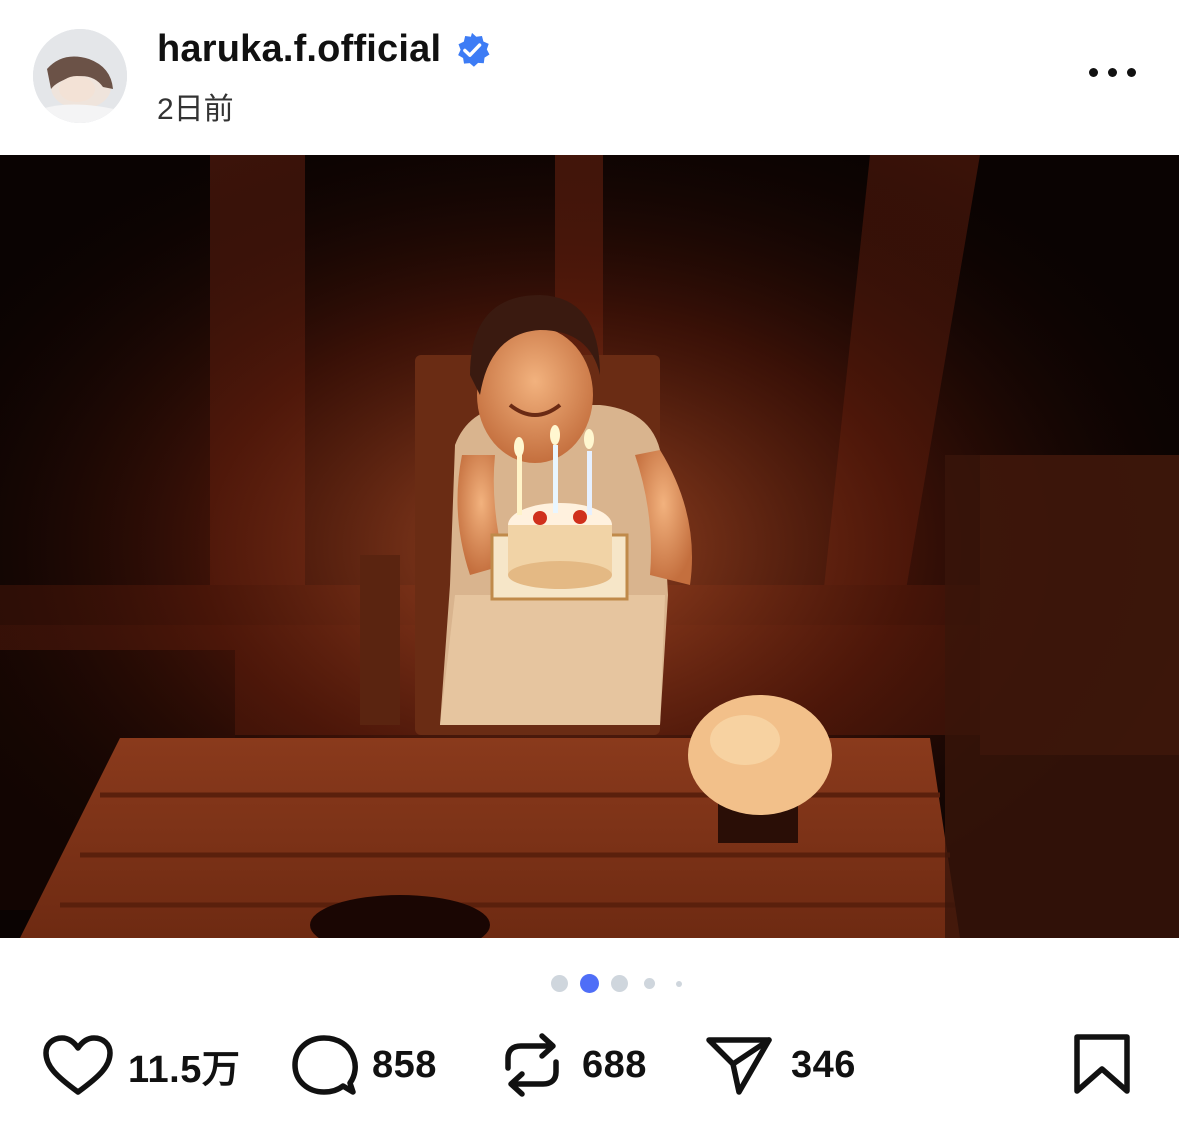 This screenshot has height=1128, width=1179. I want to click on username: haruka.f.official, so click(299, 49).